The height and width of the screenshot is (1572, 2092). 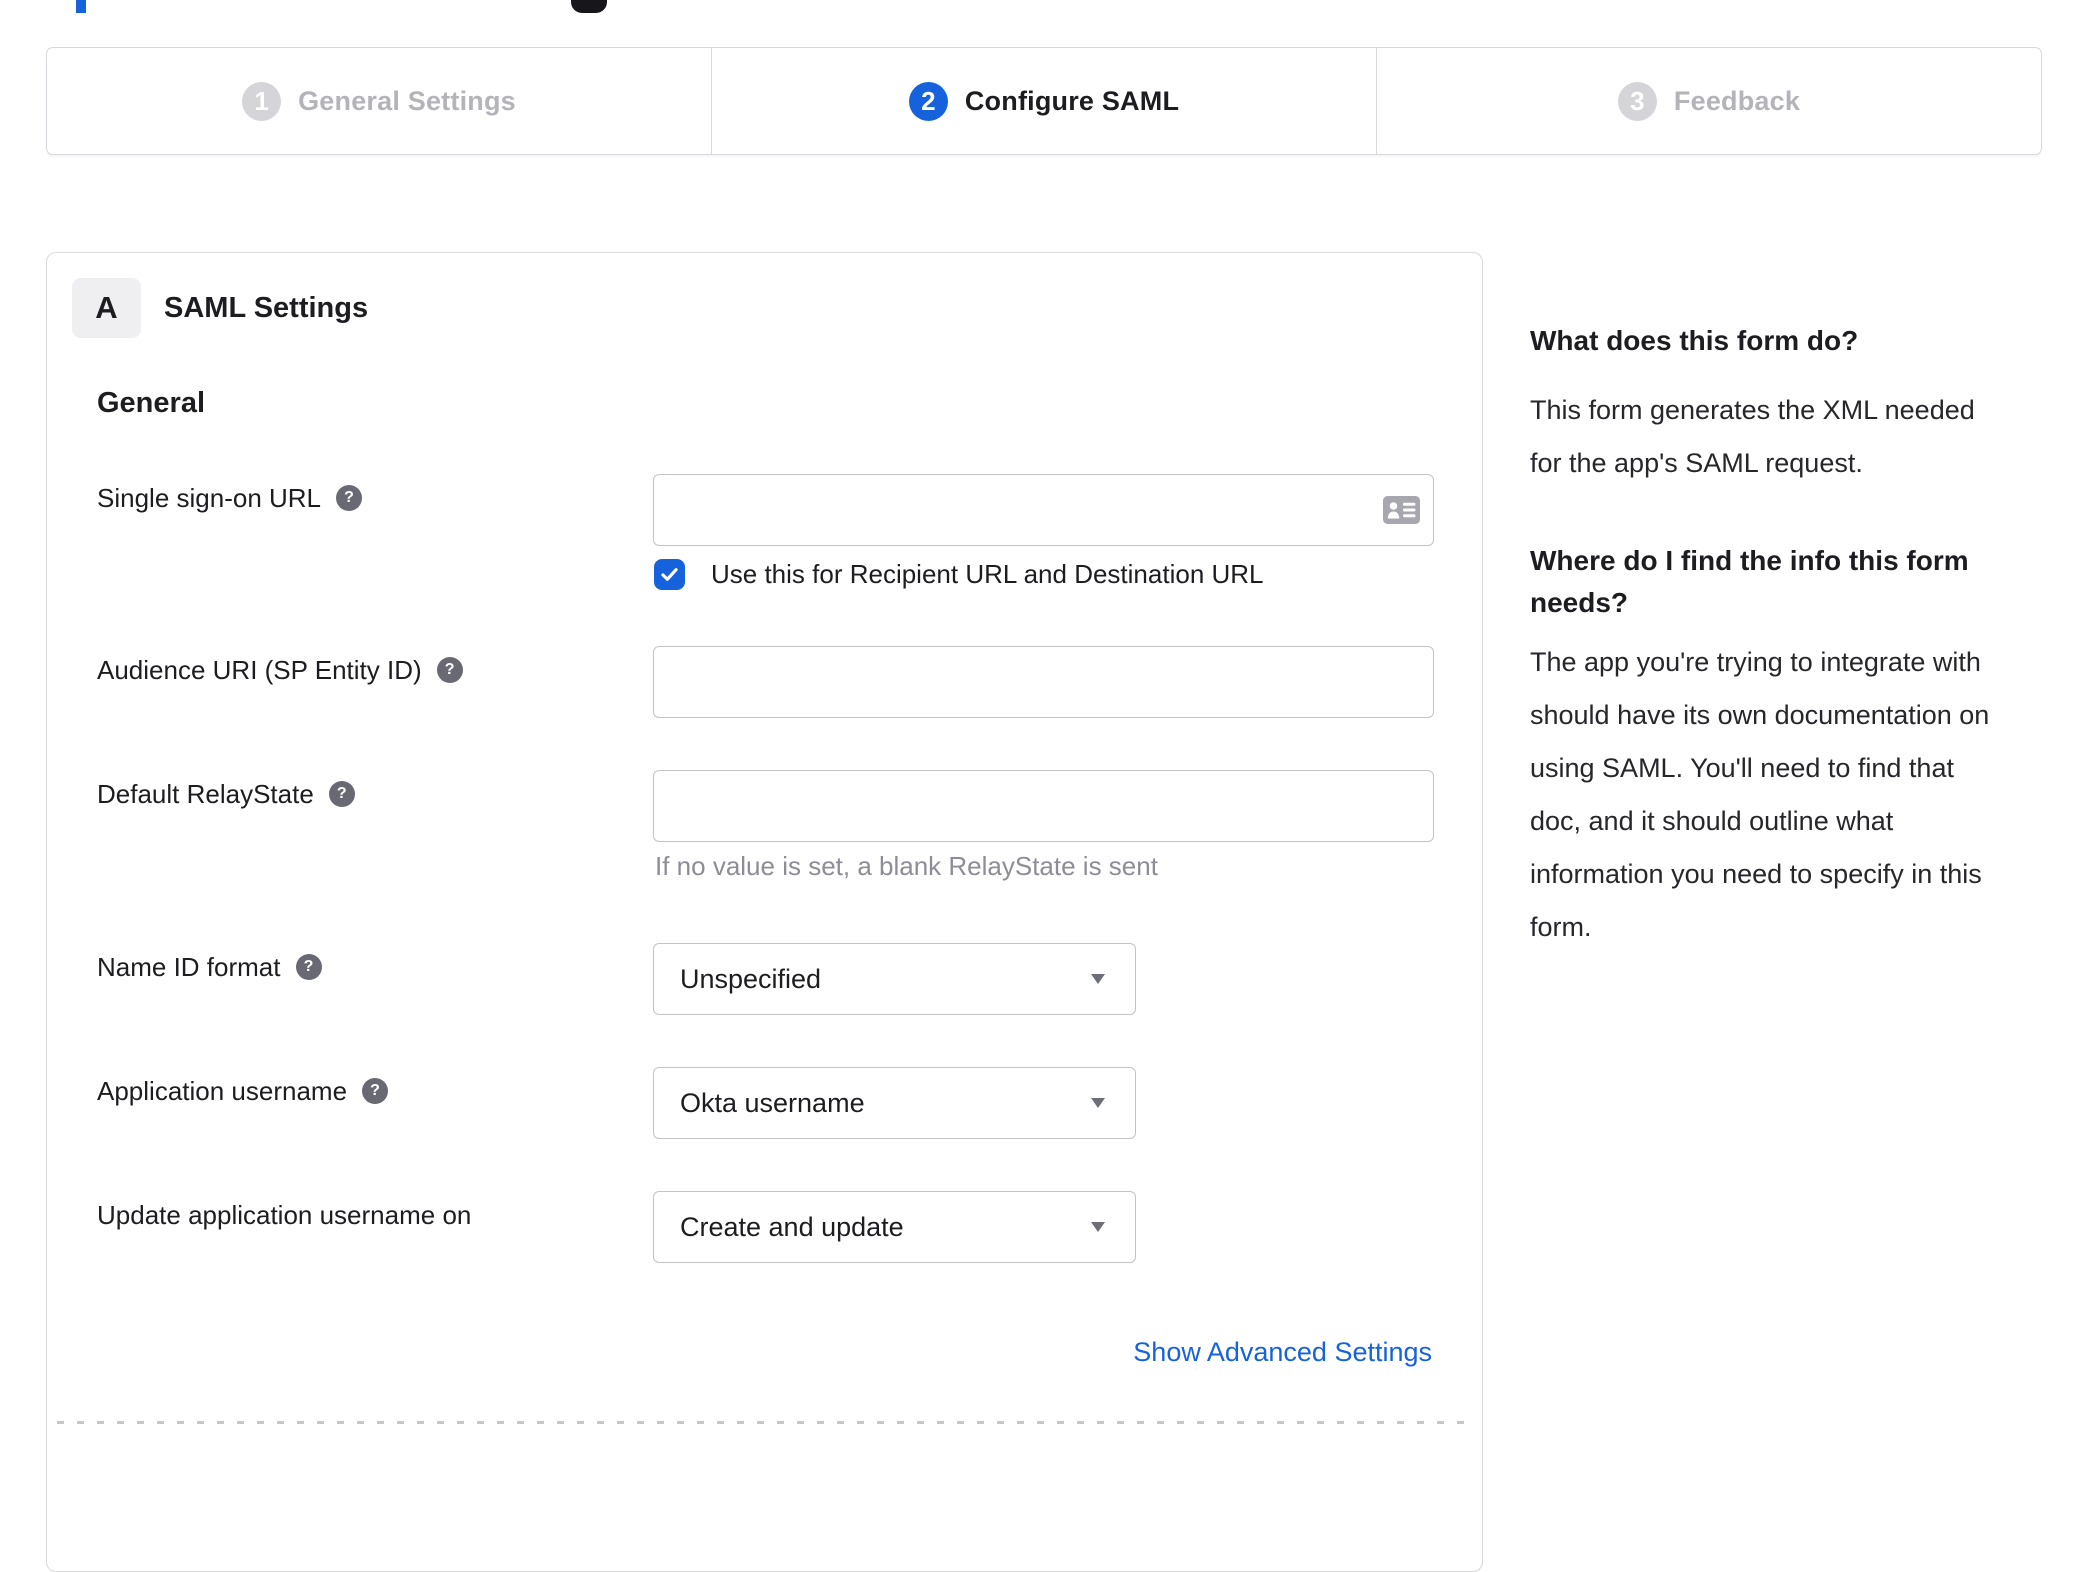 I want to click on audience-uri-label: Audience URI (SP Entity ID) ?, so click(x=280, y=670).